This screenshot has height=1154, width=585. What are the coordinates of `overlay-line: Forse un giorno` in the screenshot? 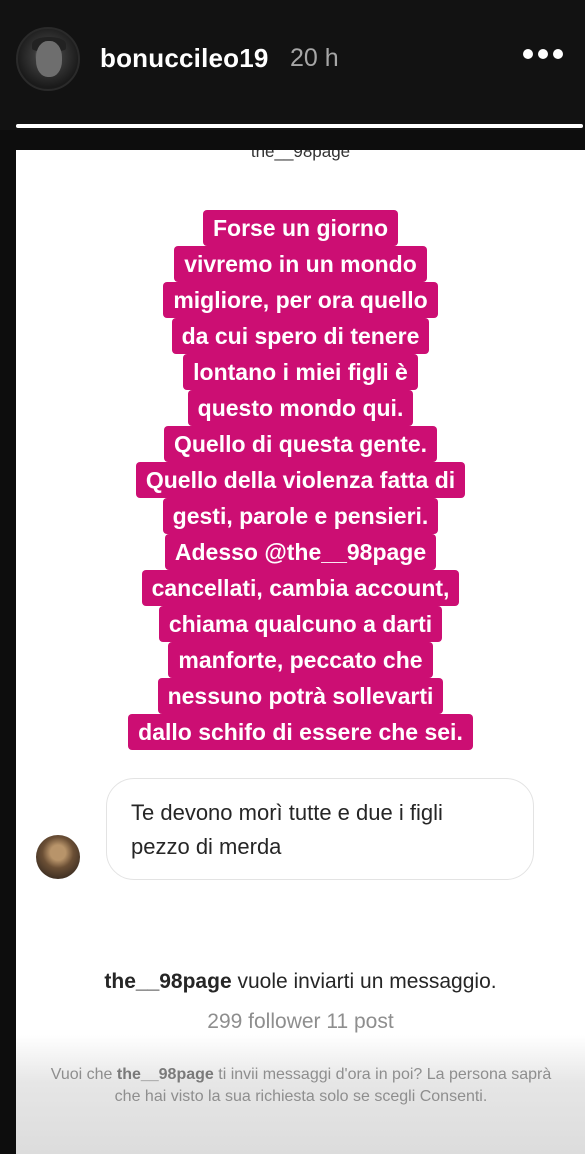 It's located at (300, 228).